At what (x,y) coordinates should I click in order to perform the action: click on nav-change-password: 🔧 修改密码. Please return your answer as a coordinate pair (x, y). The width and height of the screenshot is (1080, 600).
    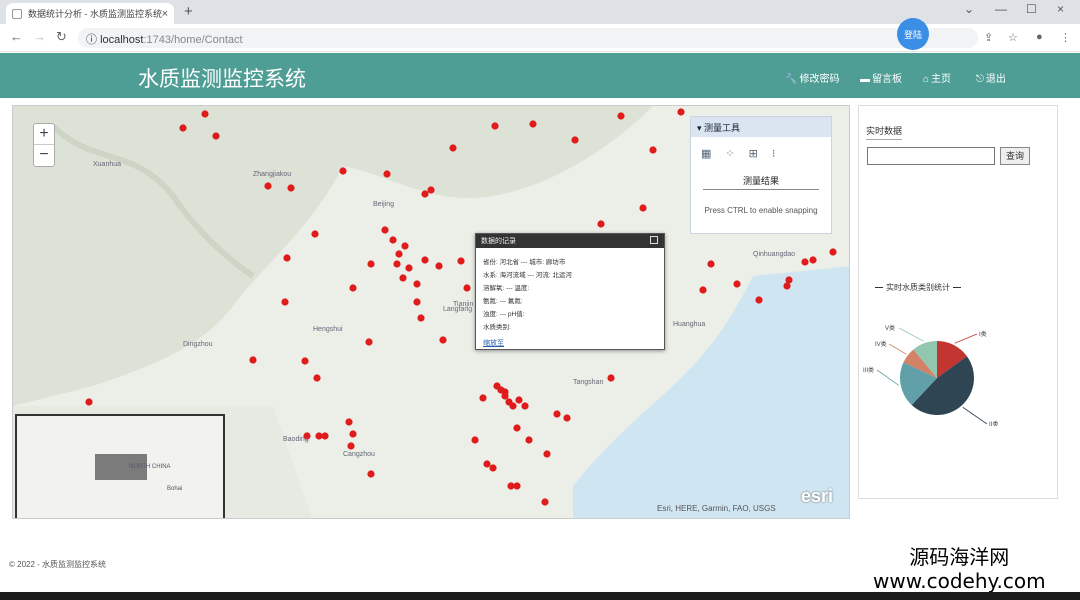
    Looking at the image, I should click on (812, 77).